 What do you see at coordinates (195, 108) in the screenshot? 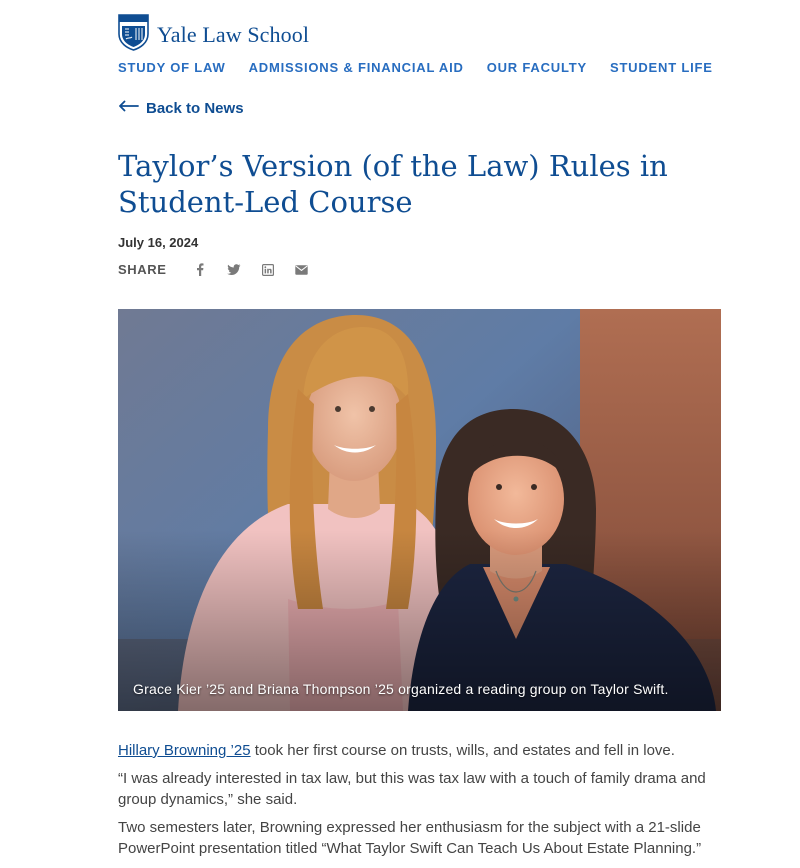
I see `back-to-news-label: Back to News` at bounding box center [195, 108].